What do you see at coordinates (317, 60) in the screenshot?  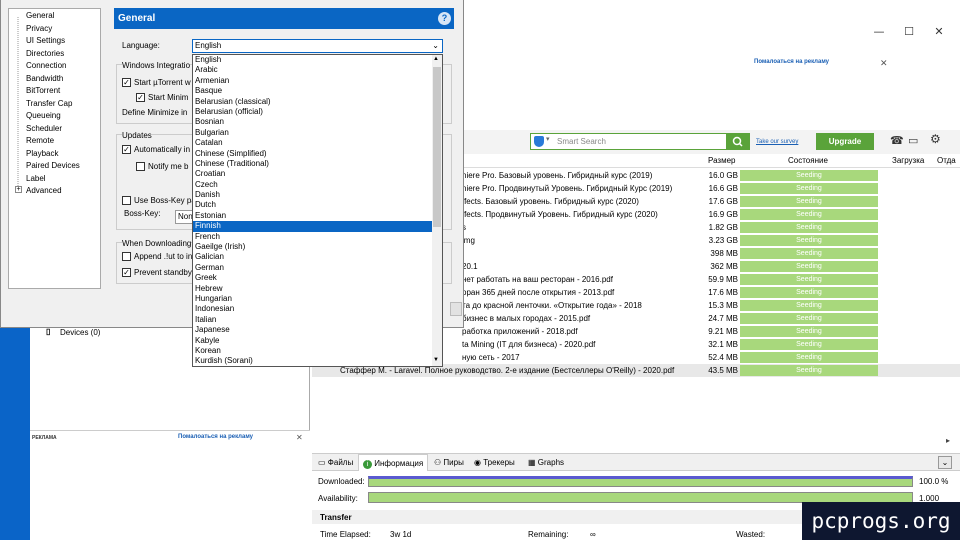 I see `language-option: English` at bounding box center [317, 60].